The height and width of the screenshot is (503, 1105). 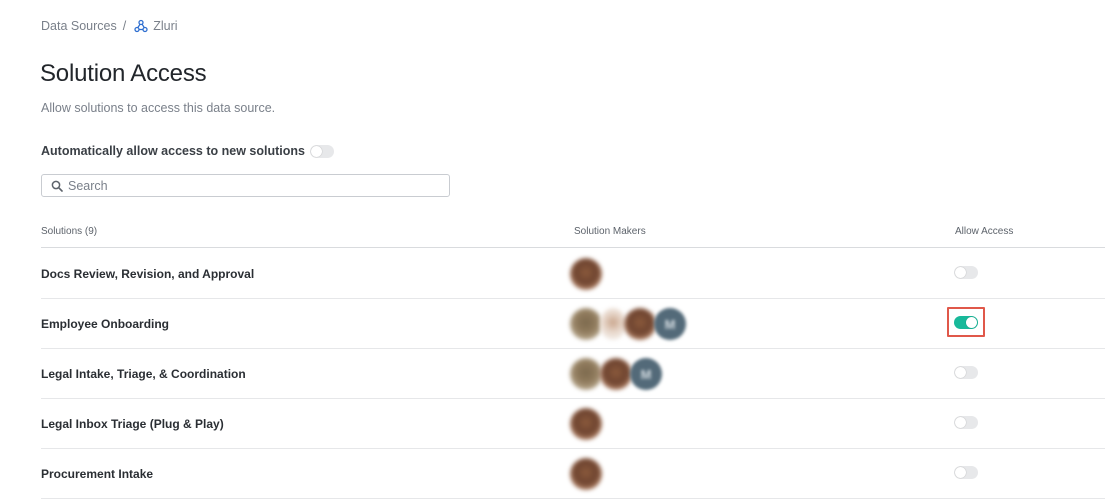 I want to click on breadcrumb-data-sources-link: Data Sources, so click(x=79, y=26).